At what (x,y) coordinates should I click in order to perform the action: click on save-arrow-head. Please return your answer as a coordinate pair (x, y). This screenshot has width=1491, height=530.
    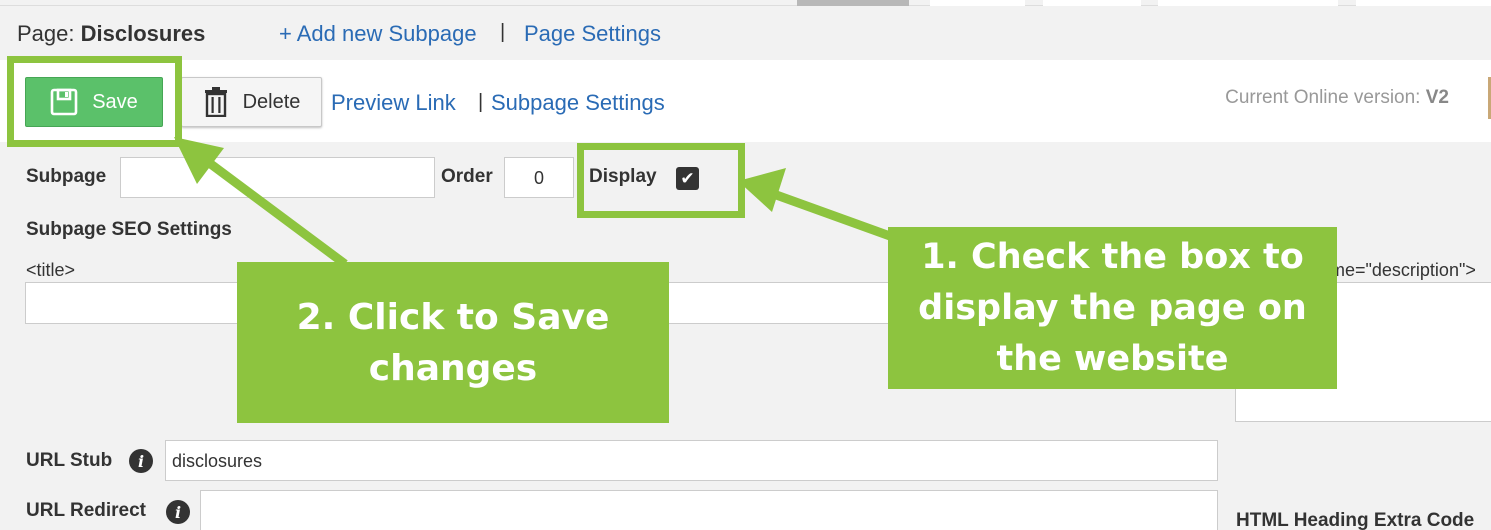
    Looking at the image, I should click on (199, 160).